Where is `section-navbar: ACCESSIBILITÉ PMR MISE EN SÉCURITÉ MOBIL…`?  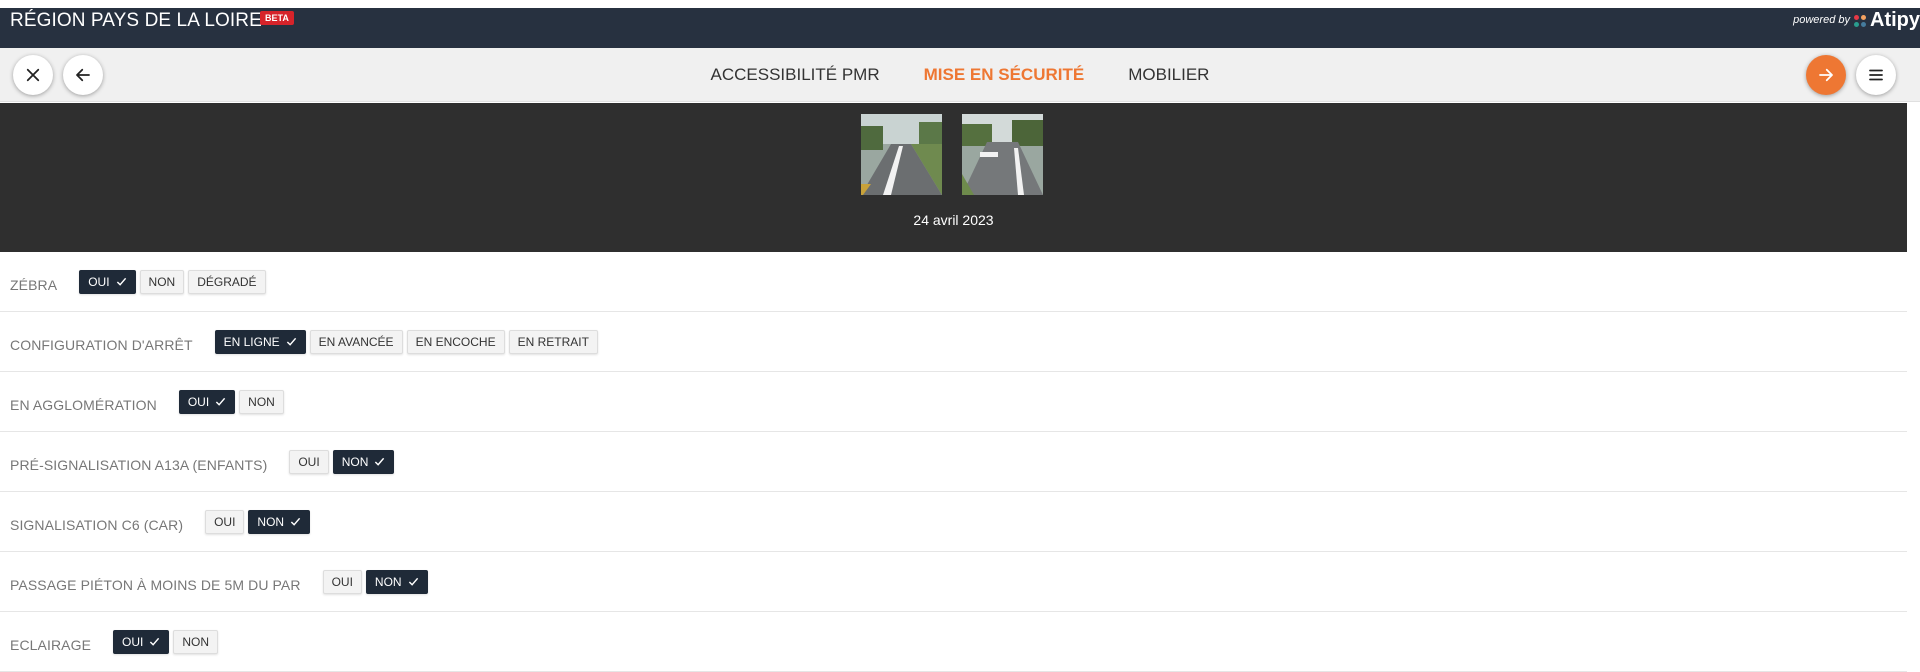
section-navbar: ACCESSIBILITÉ PMR MISE EN SÉCURITÉ MOBIL… is located at coordinates (960, 75).